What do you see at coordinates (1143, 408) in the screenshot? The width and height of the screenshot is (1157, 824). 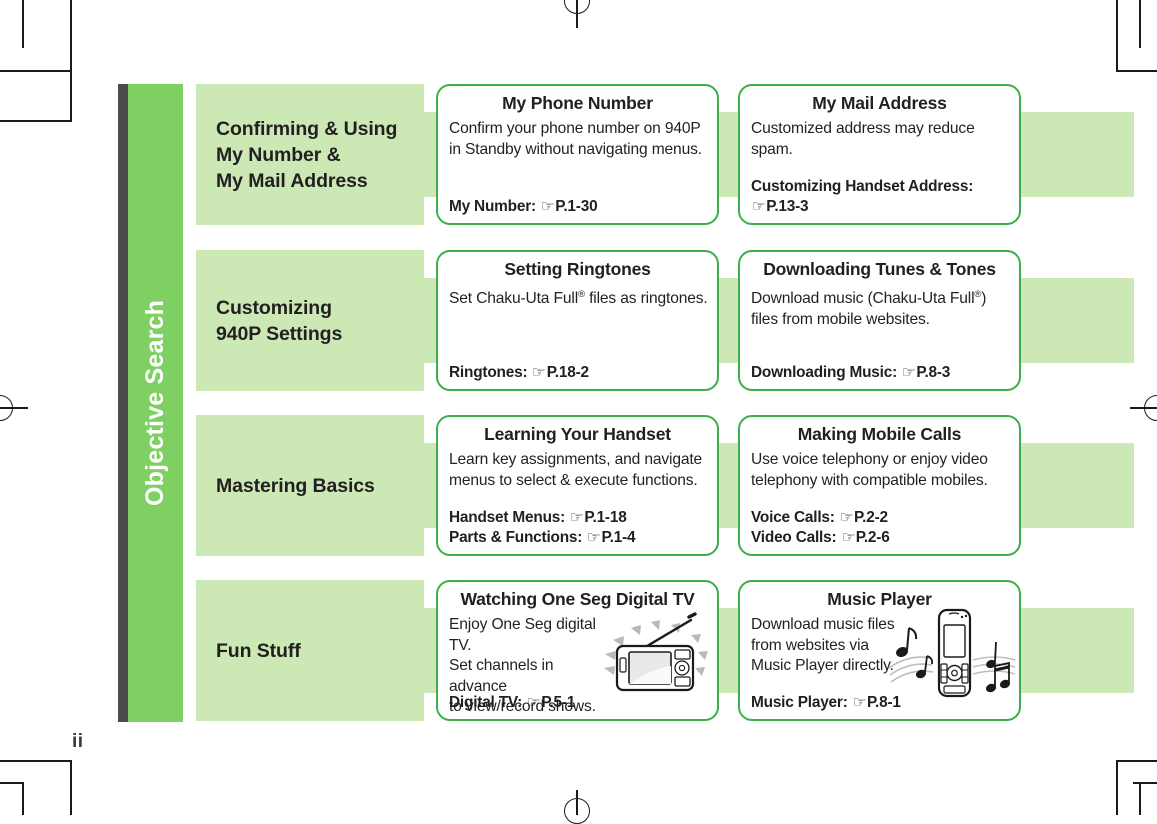 I see `registration-mark-right-line-h` at bounding box center [1143, 408].